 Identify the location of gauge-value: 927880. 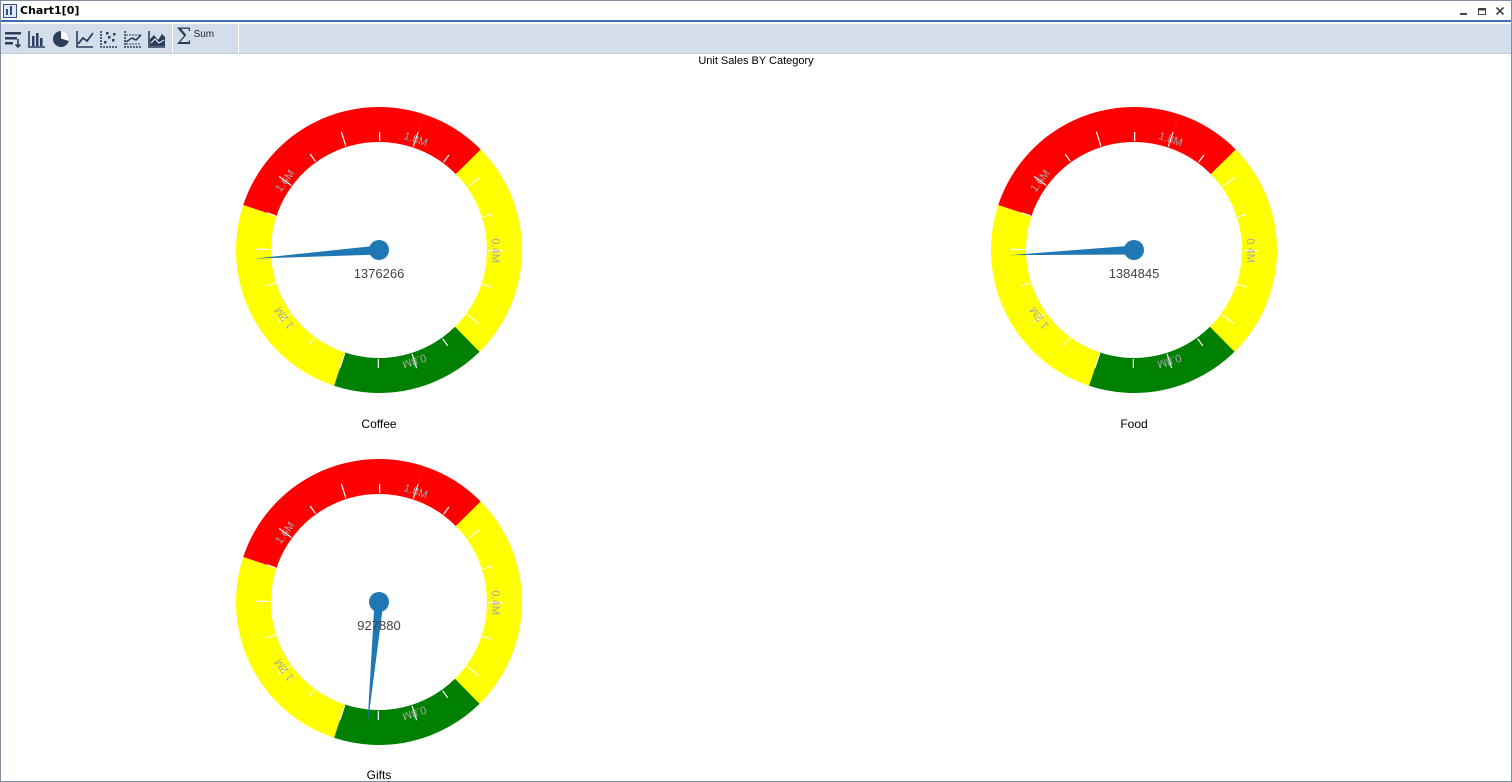
(378, 625).